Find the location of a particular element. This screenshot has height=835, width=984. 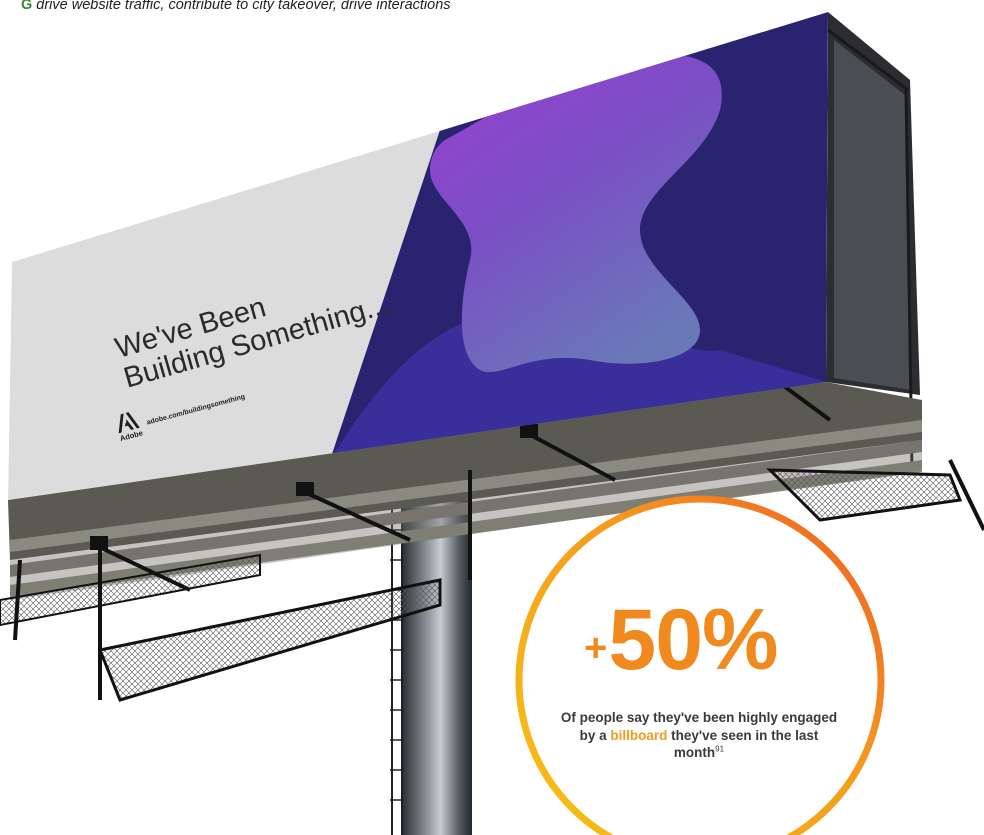

stat-highlight: billboard is located at coordinates (639, 735).